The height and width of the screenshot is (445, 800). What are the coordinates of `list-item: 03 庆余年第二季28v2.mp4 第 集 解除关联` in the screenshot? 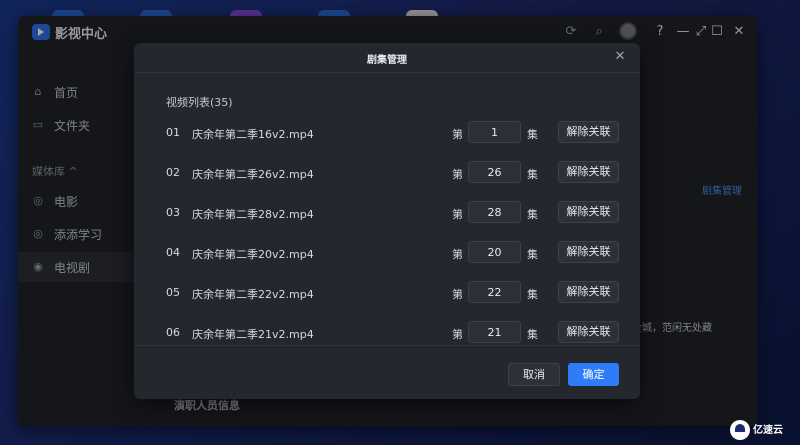 It's located at (387, 213).